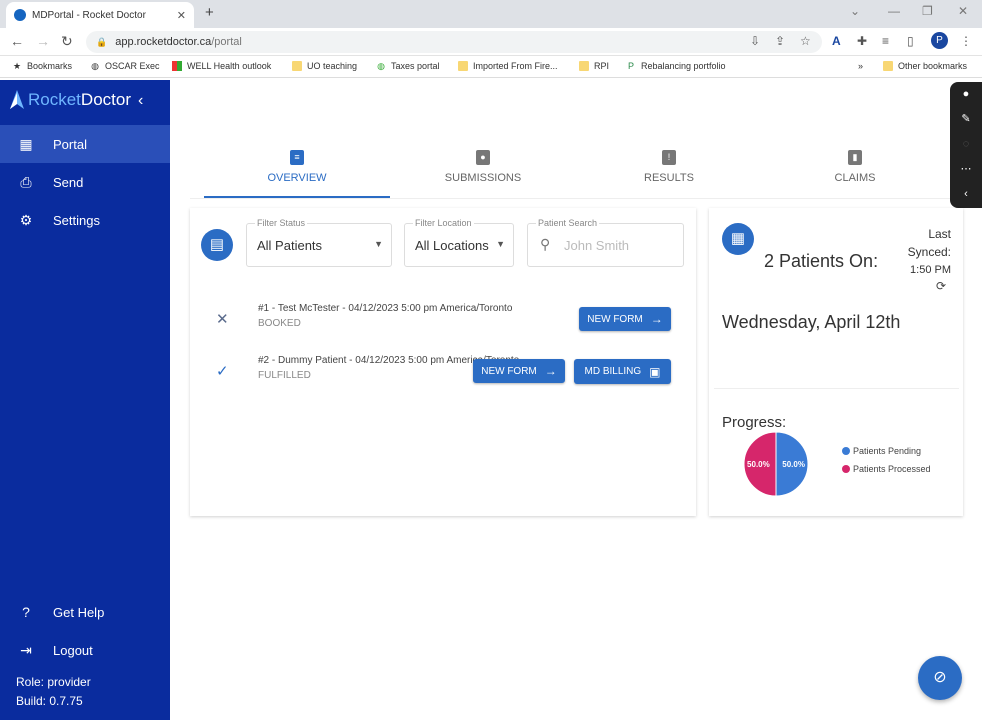 The width and height of the screenshot is (982, 720). What do you see at coordinates (140, 101) in the screenshot?
I see `collapse-sidebar-icon: ‹` at bounding box center [140, 101].